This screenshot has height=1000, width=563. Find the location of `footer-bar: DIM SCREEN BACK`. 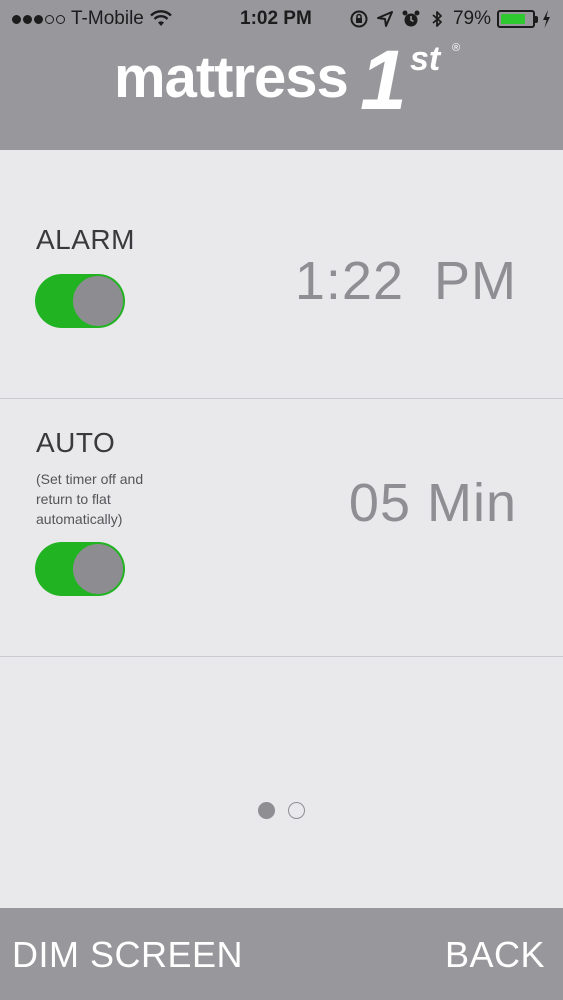

footer-bar: DIM SCREEN BACK is located at coordinates (281, 954).